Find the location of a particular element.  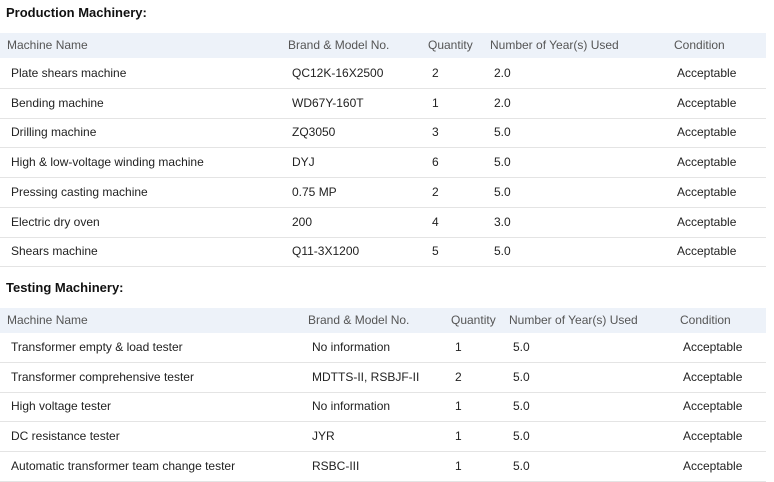

brand-model-cell: DYJ is located at coordinates (303, 162).